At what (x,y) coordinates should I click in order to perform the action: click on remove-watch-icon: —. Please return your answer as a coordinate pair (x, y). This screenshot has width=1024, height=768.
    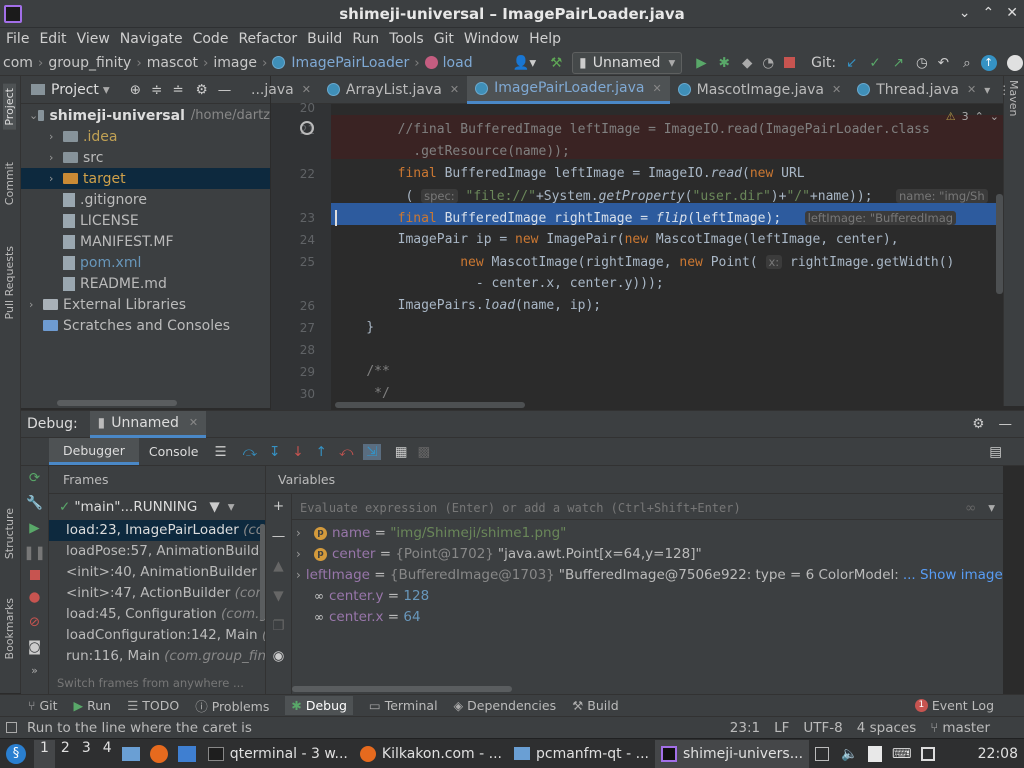
    Looking at the image, I should click on (279, 536).